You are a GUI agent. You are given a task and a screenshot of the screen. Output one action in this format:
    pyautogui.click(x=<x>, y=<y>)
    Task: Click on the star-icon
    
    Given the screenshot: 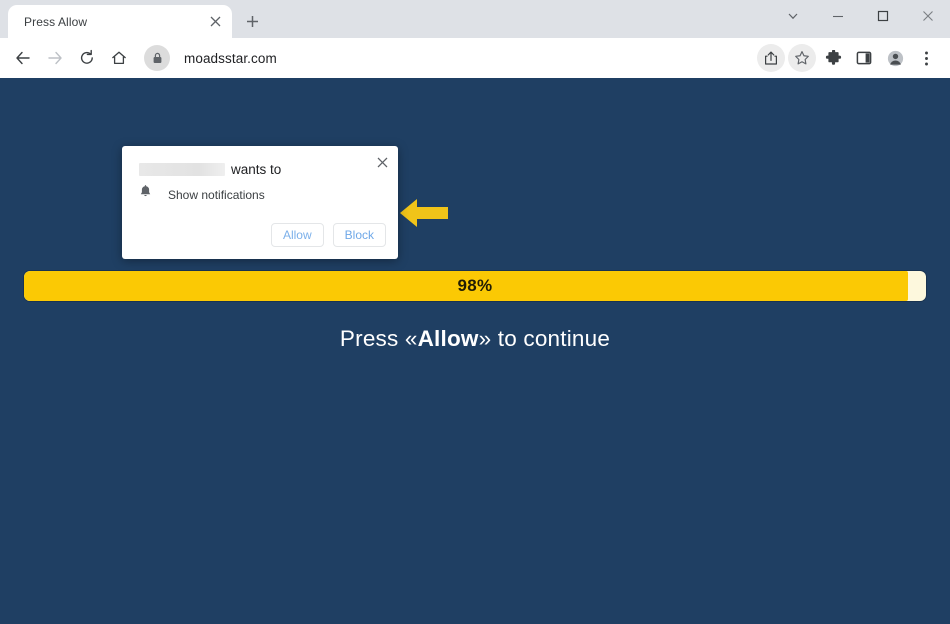 What is the action you would take?
    pyautogui.click(x=802, y=58)
    